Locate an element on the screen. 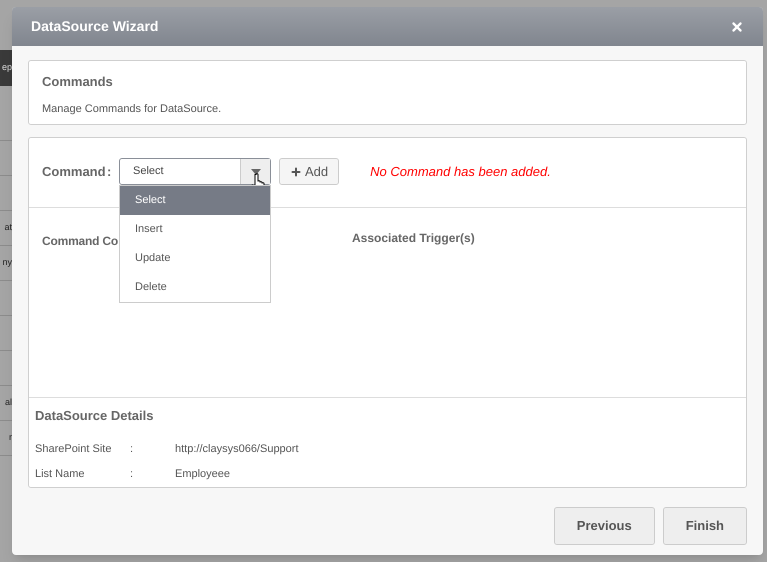 This screenshot has width=767, height=562. add-button: Add is located at coordinates (309, 171).